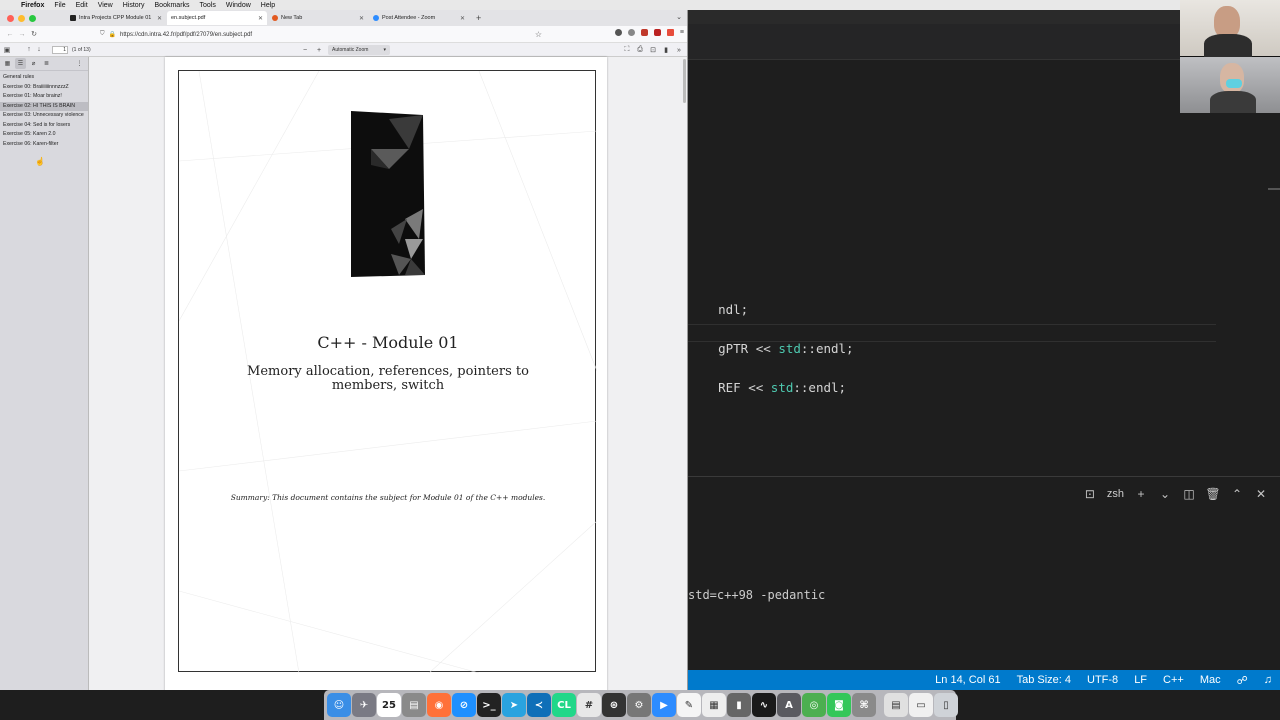  What do you see at coordinates (359, 50) in the screenshot?
I see `zoom-select: Automatic Zoom ▾` at bounding box center [359, 50].